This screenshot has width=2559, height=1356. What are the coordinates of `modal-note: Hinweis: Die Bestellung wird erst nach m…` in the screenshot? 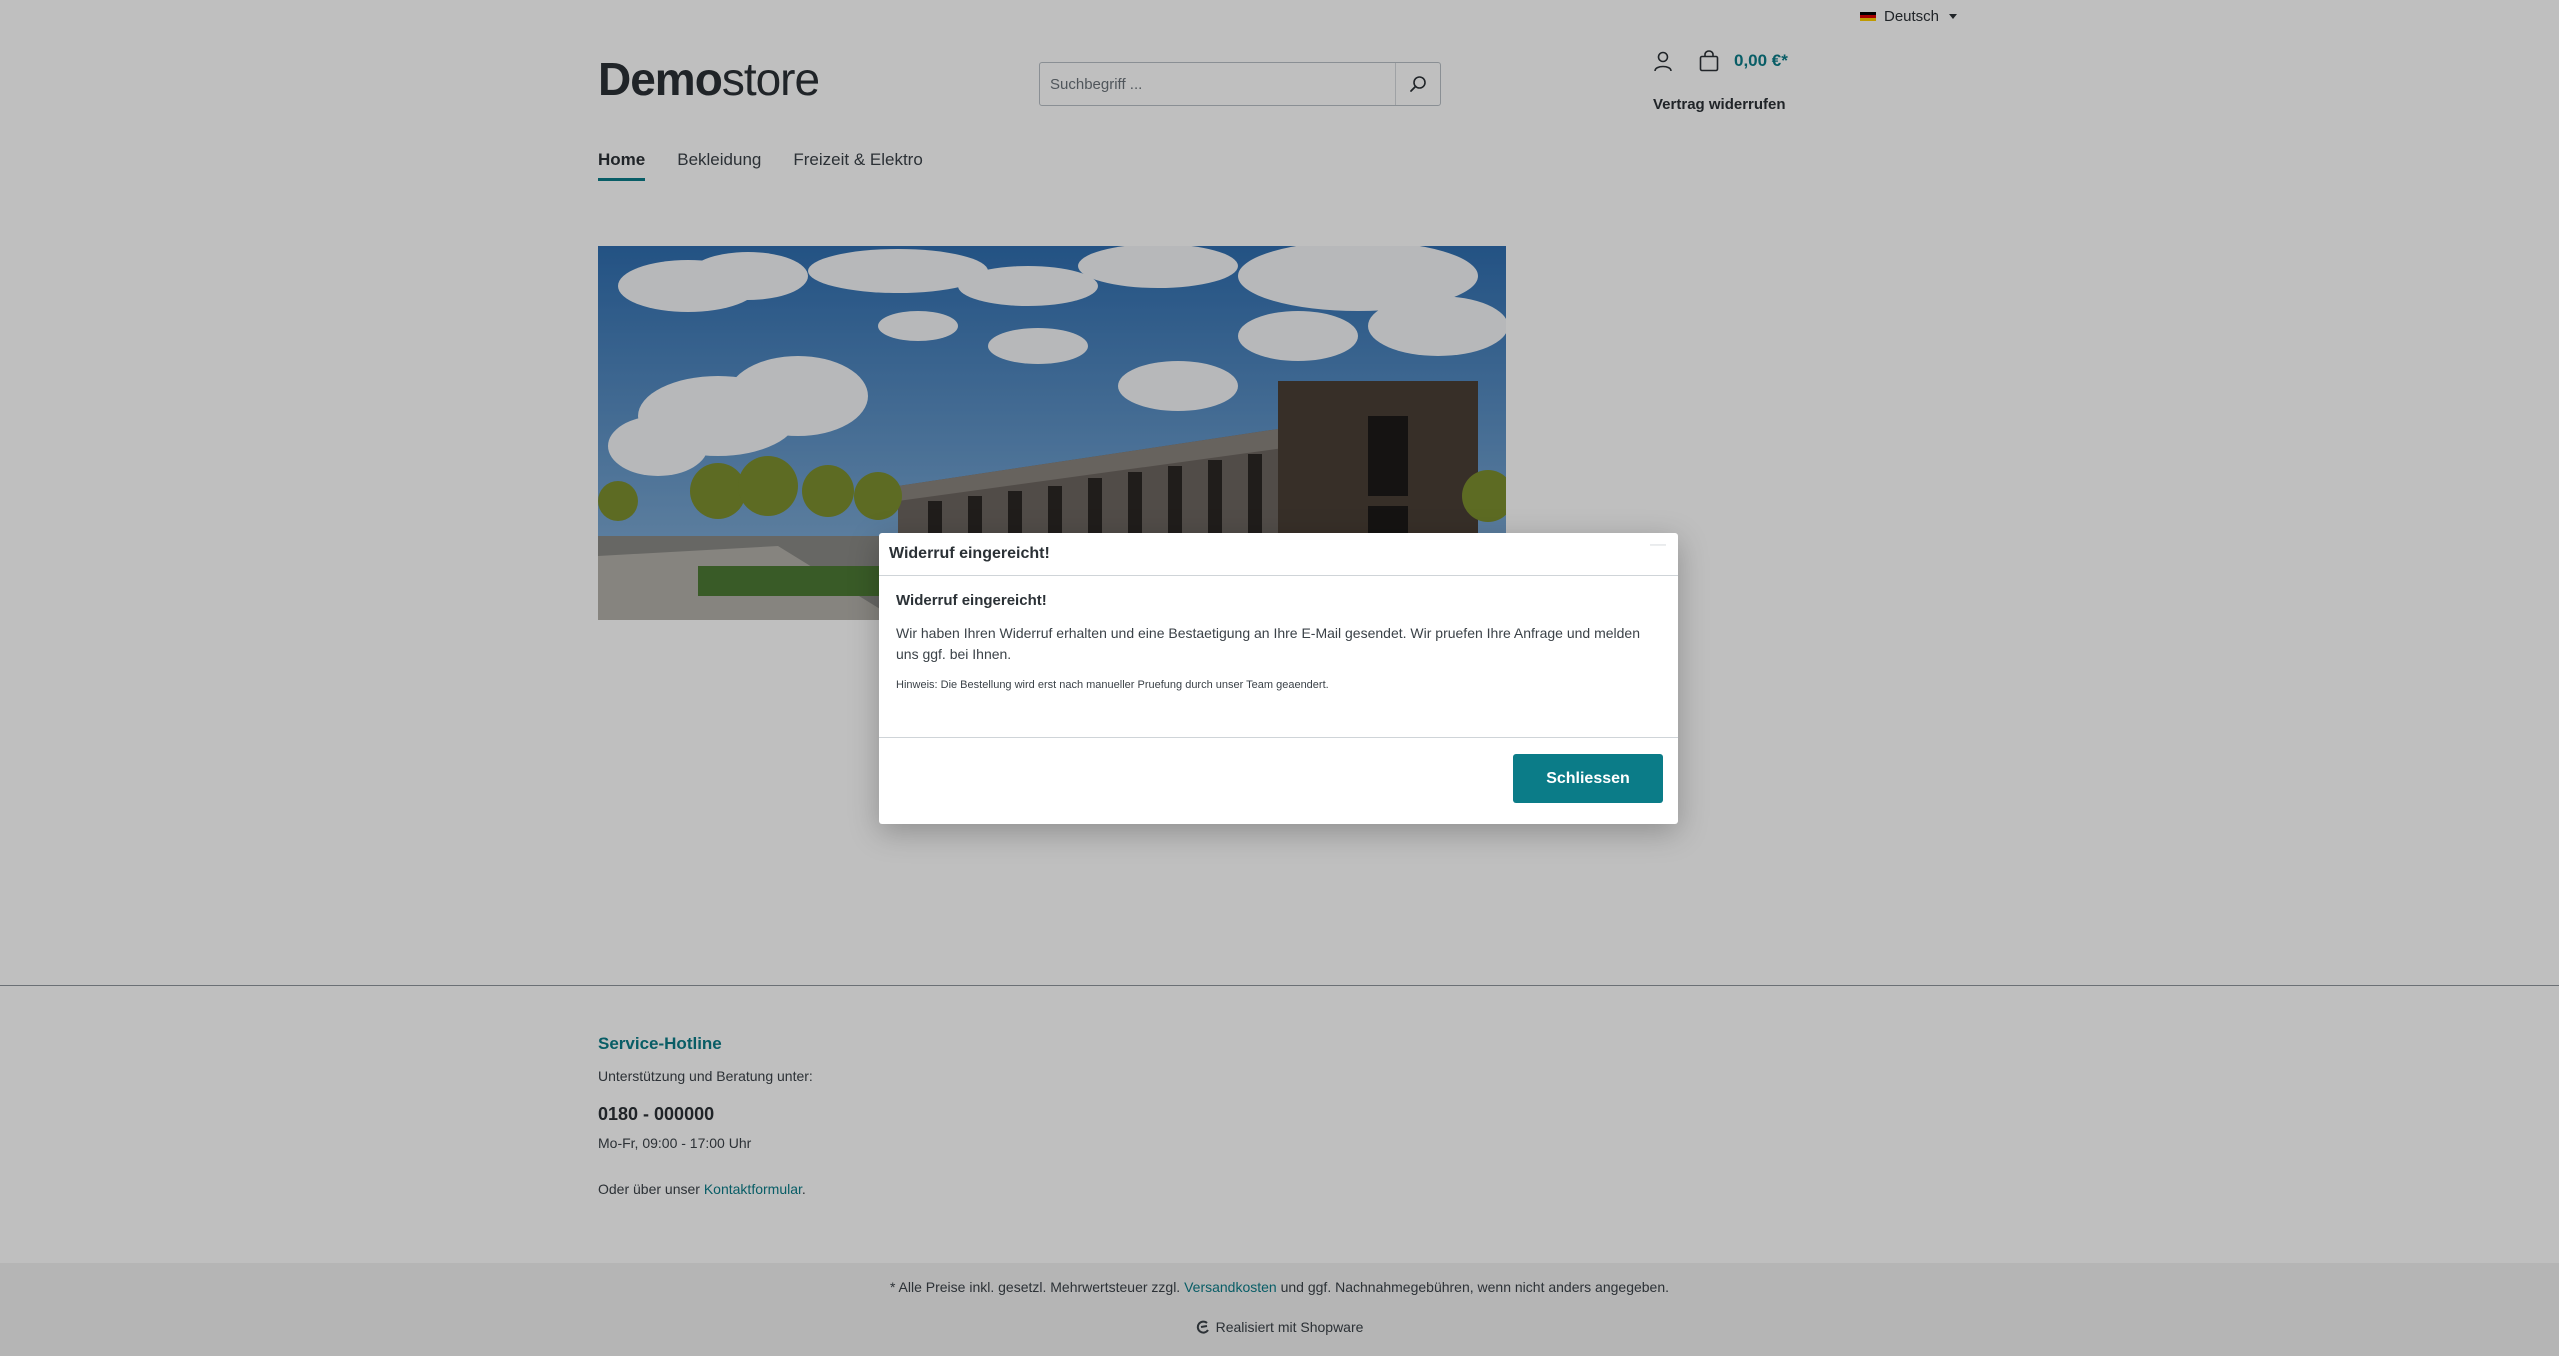 It's located at (1112, 685).